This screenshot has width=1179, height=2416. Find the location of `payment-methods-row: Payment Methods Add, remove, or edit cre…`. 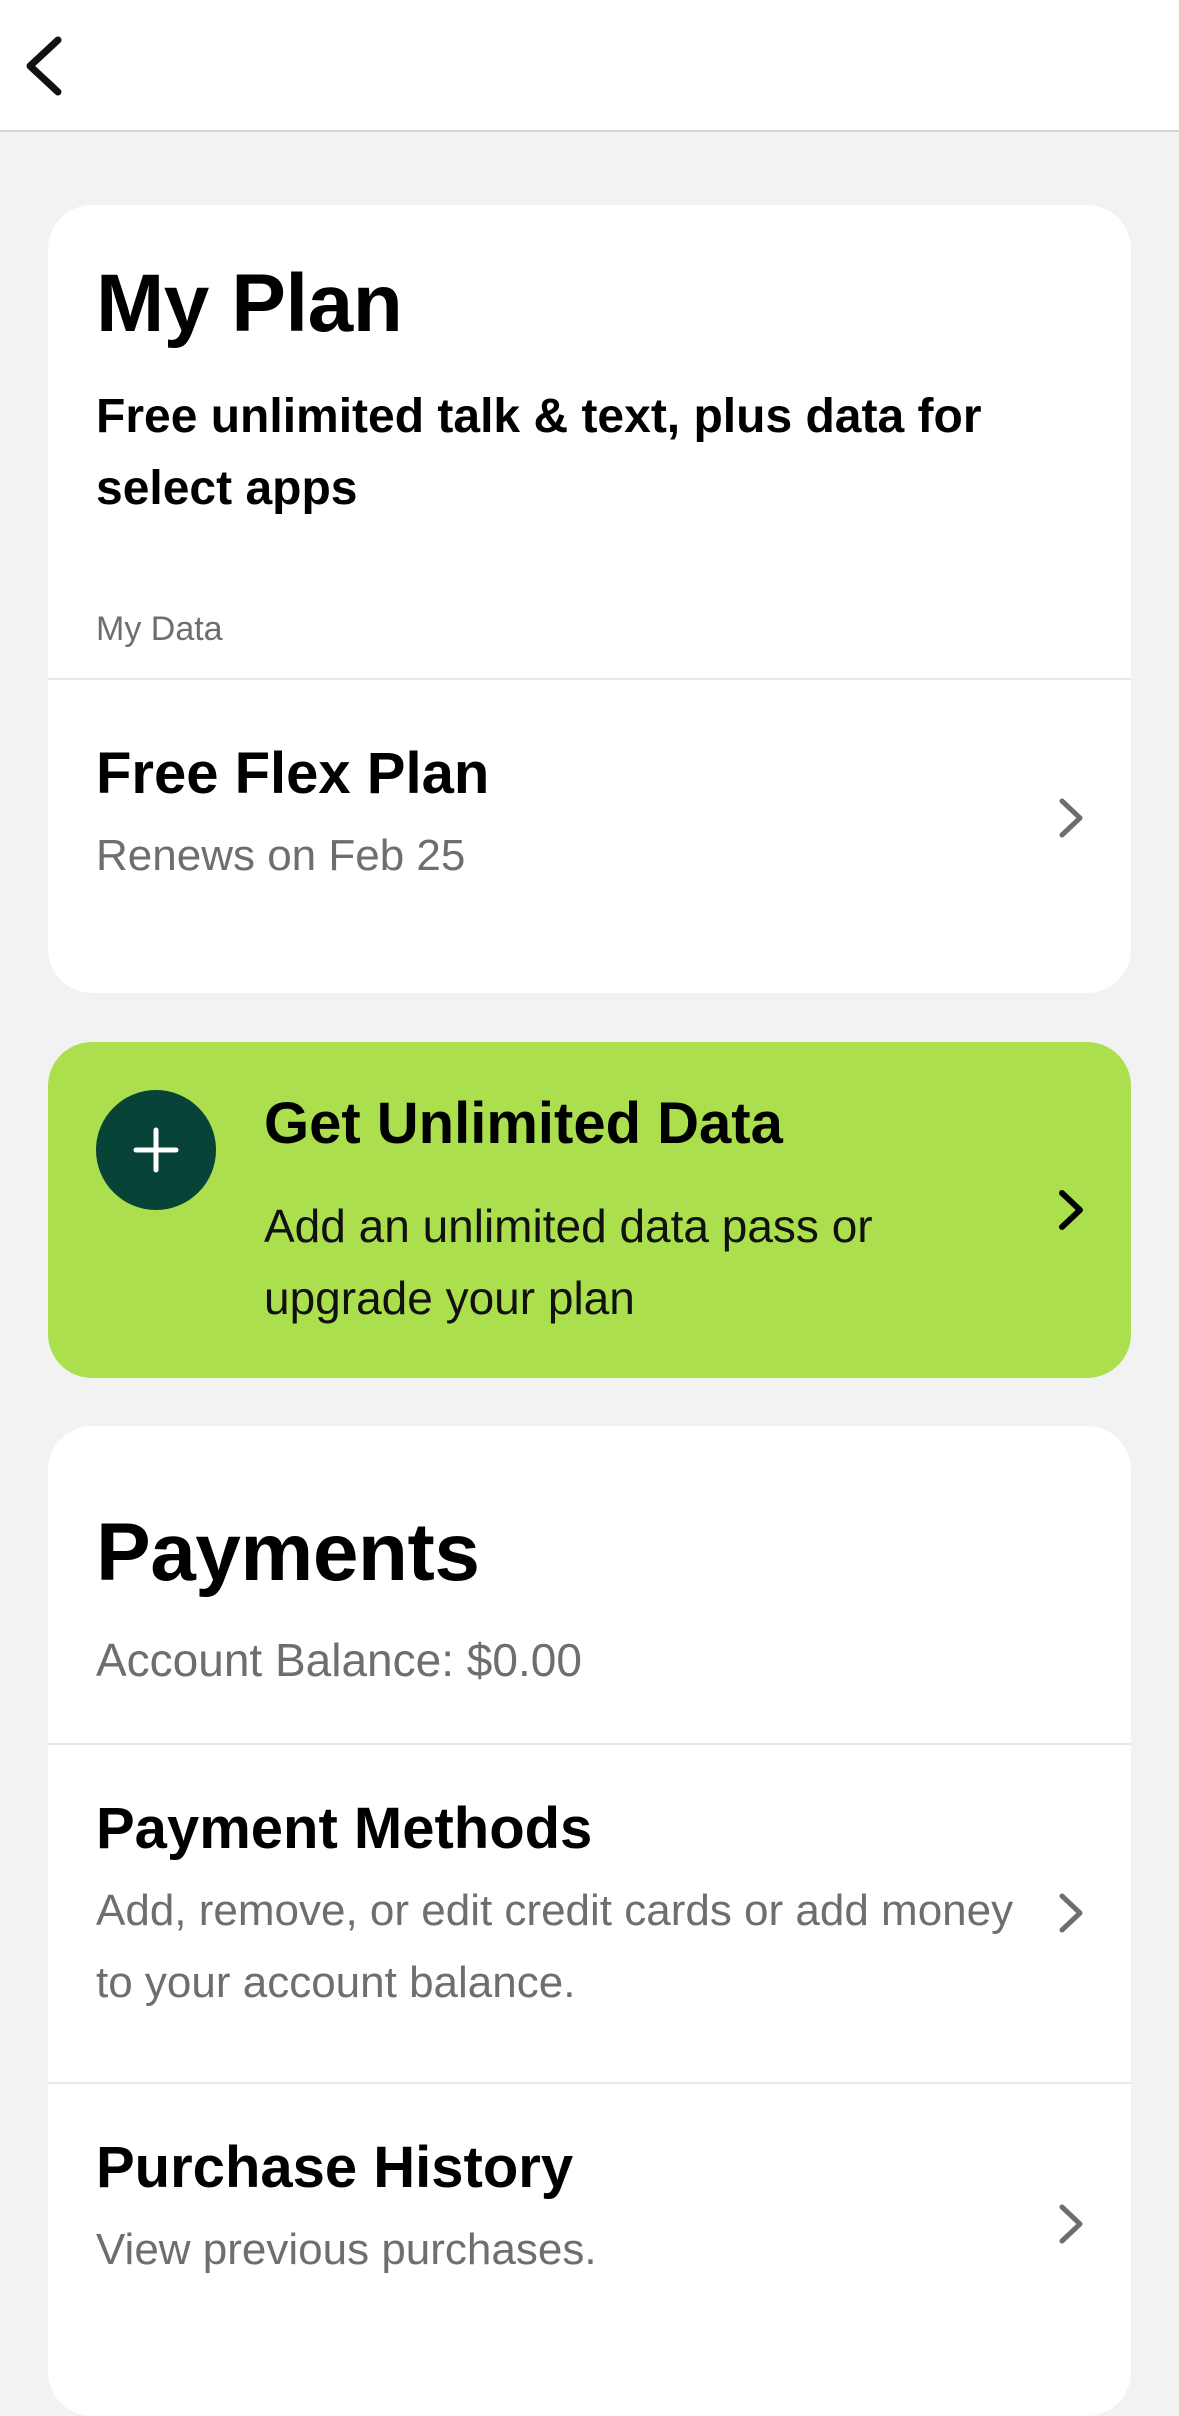

payment-methods-row: Payment Methods Add, remove, or edit cre… is located at coordinates (589, 1913).